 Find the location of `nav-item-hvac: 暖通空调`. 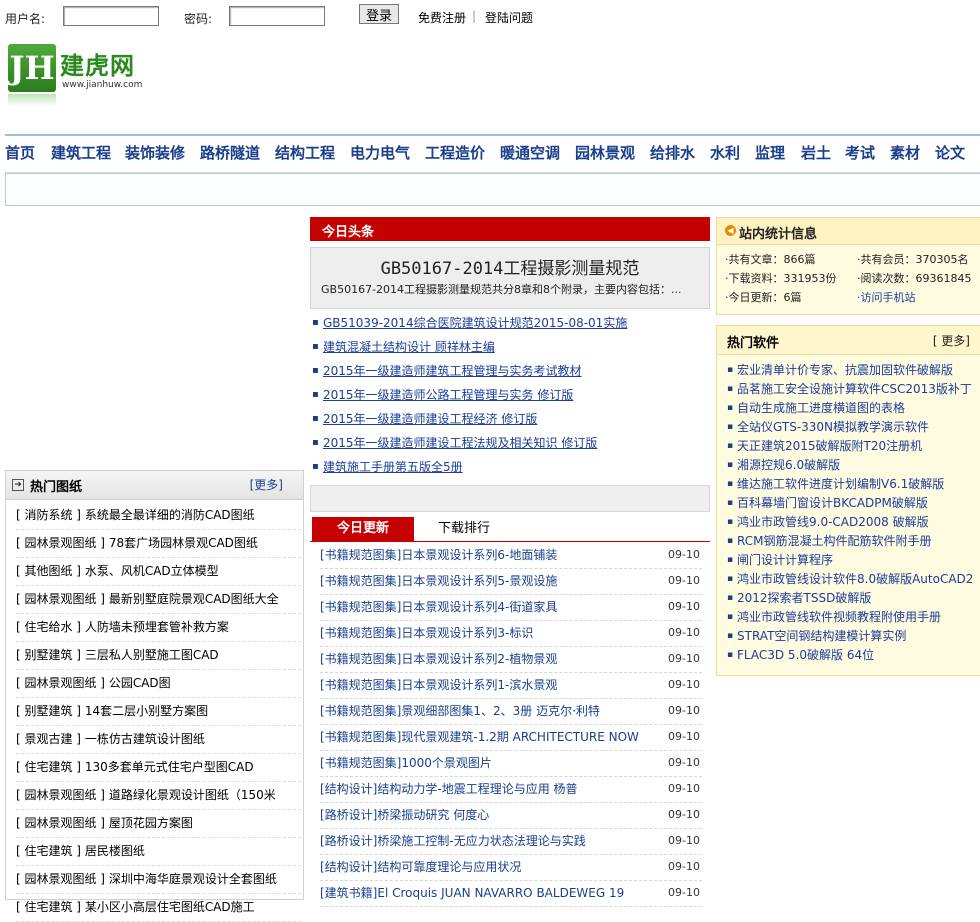

nav-item-hvac: 暖通空调 is located at coordinates (530, 152).